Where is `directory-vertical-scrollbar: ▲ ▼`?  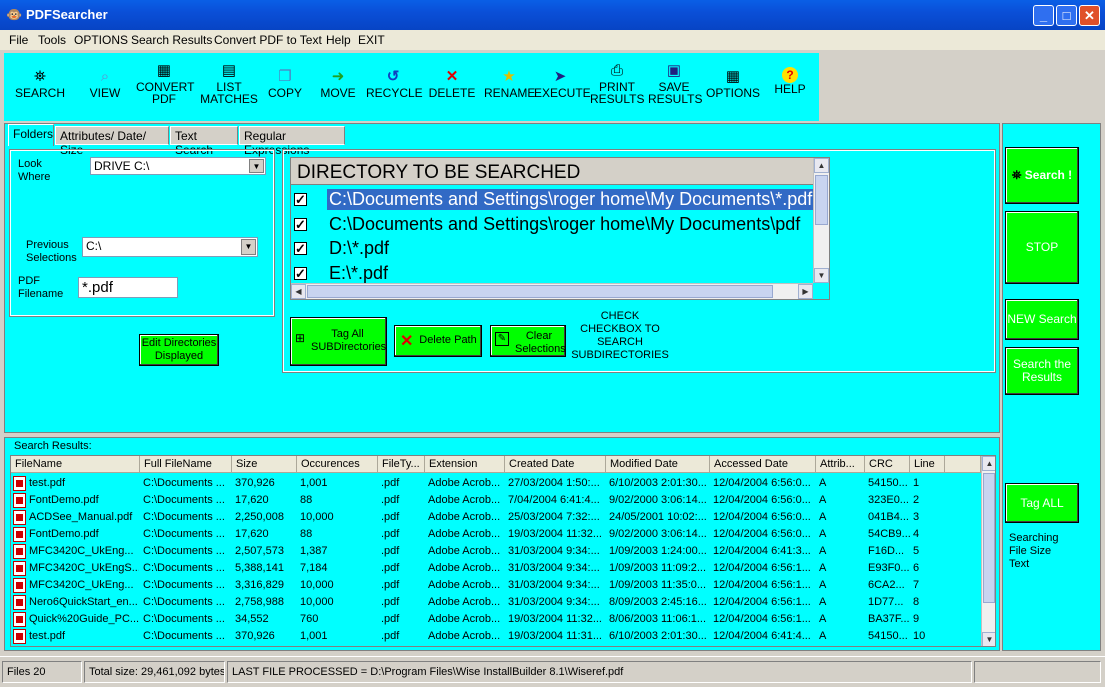 directory-vertical-scrollbar: ▲ ▼ is located at coordinates (821, 220).